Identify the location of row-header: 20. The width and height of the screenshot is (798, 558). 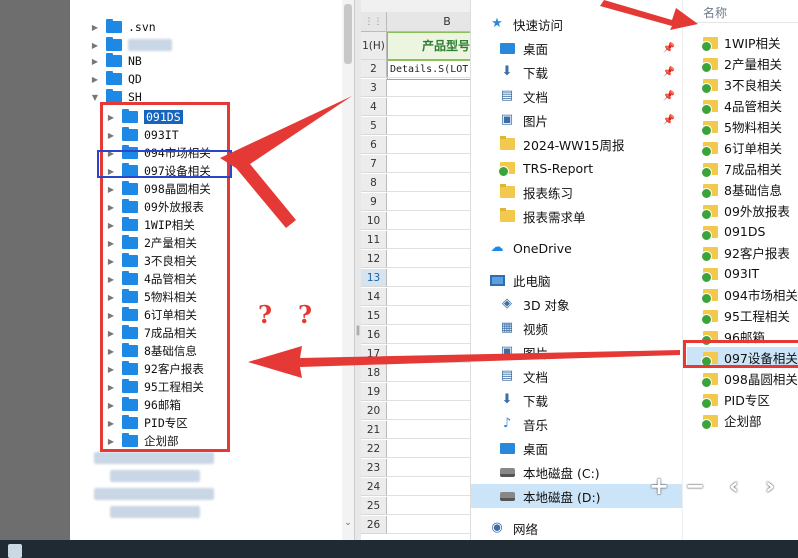
(374, 411).